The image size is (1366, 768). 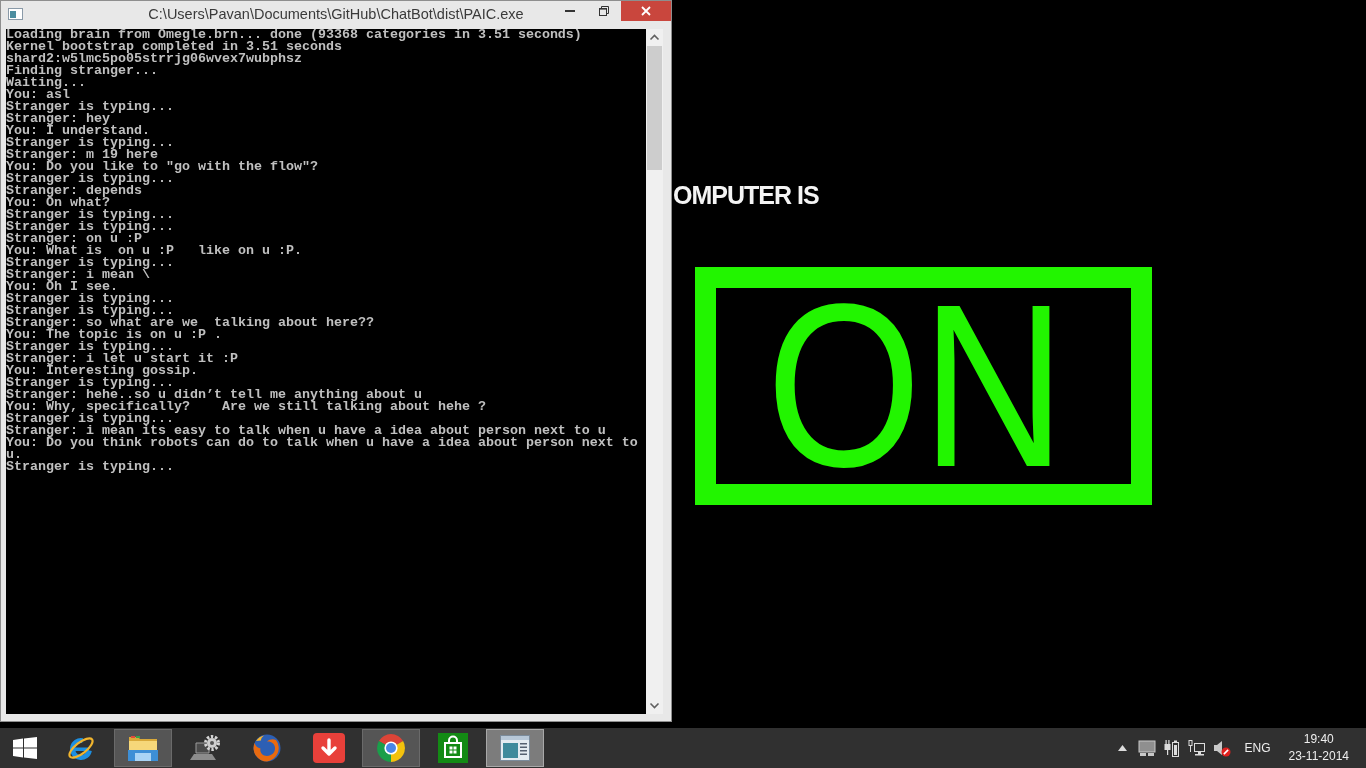 What do you see at coordinates (190, 323) in the screenshot?
I see `console-line: Stranger: so what are we talking about here??` at bounding box center [190, 323].